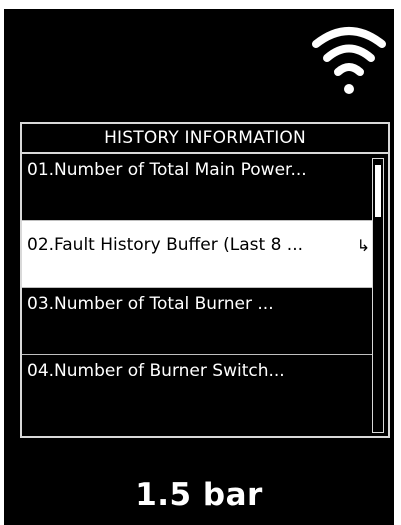 The width and height of the screenshot is (401, 525). What do you see at coordinates (363, 245) in the screenshot?
I see `enter-arrow-icon: ↳` at bounding box center [363, 245].